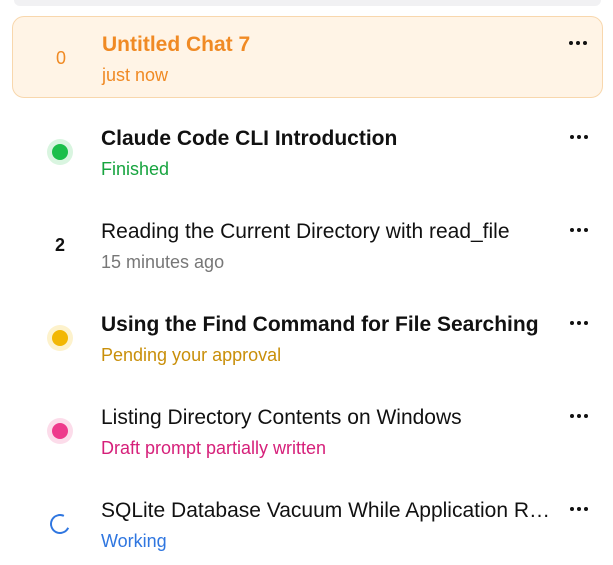 Image resolution: width=613 pixels, height=565 pixels. I want to click on chat-status: Finished, so click(135, 169).